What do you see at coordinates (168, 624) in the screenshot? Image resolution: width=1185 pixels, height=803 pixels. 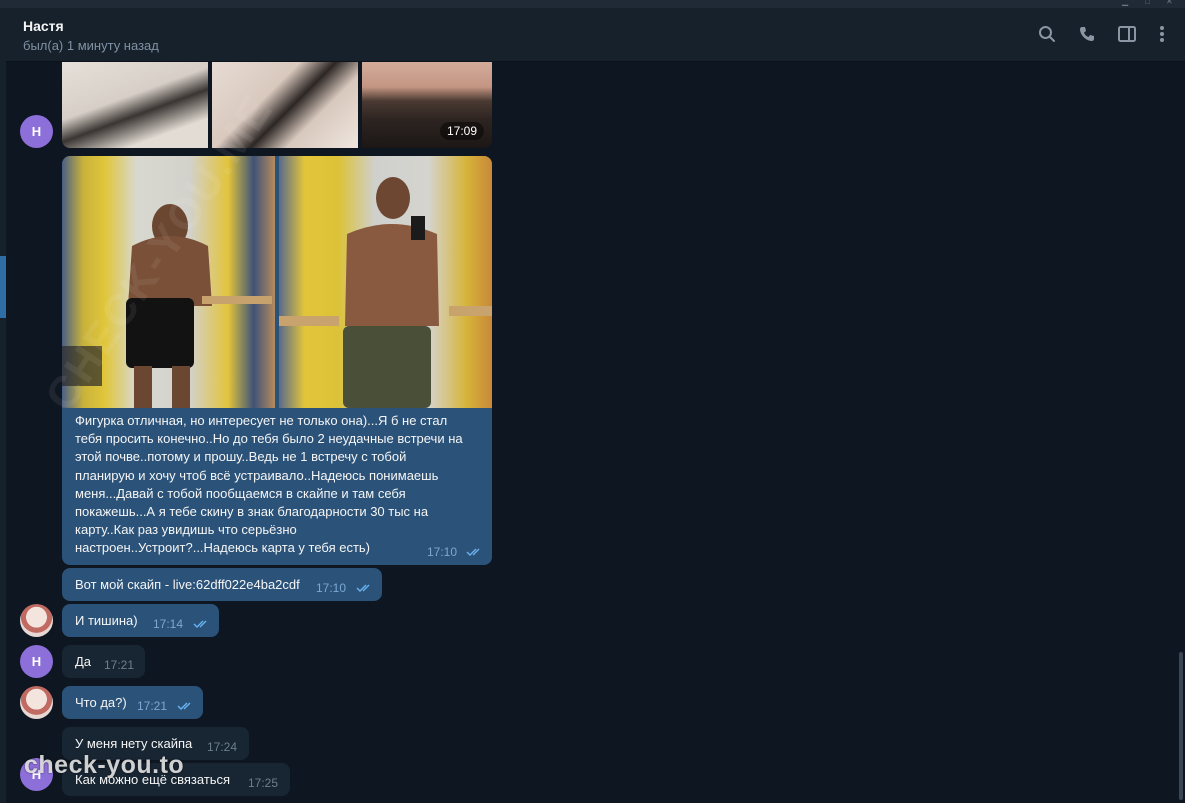 I see `message-time: 17:14` at bounding box center [168, 624].